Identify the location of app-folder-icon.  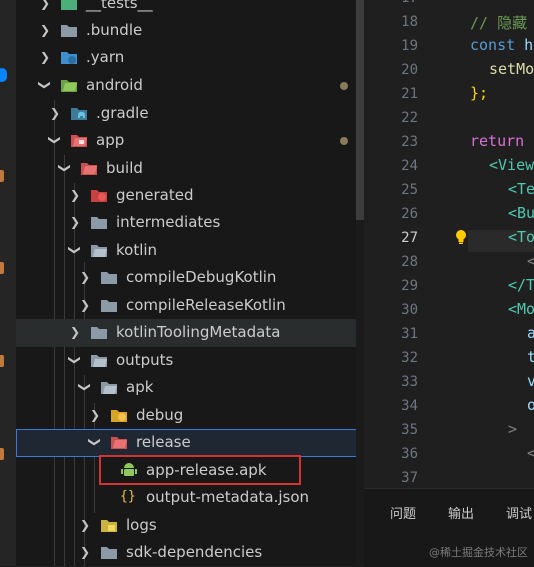
(79, 141).